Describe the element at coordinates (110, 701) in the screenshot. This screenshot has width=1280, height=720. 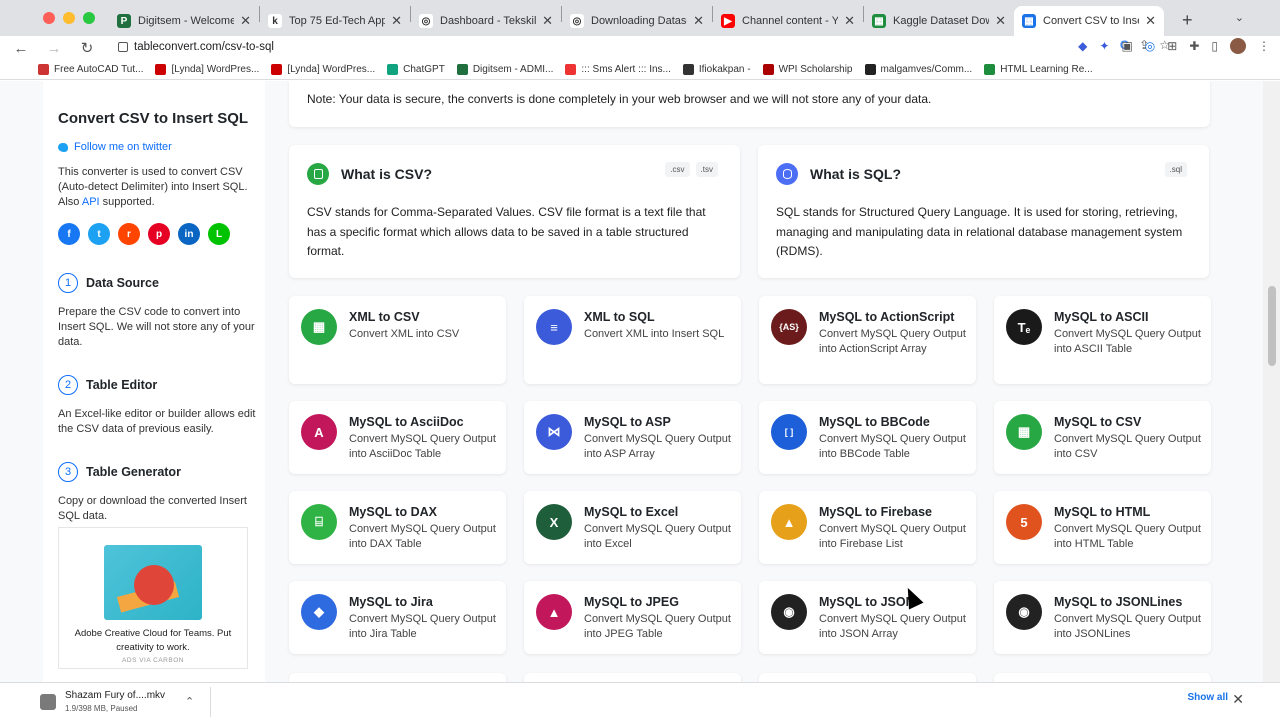
I see `download-item: Shazam Fury of....mkv 1.9/398 MB, Paused` at that location.